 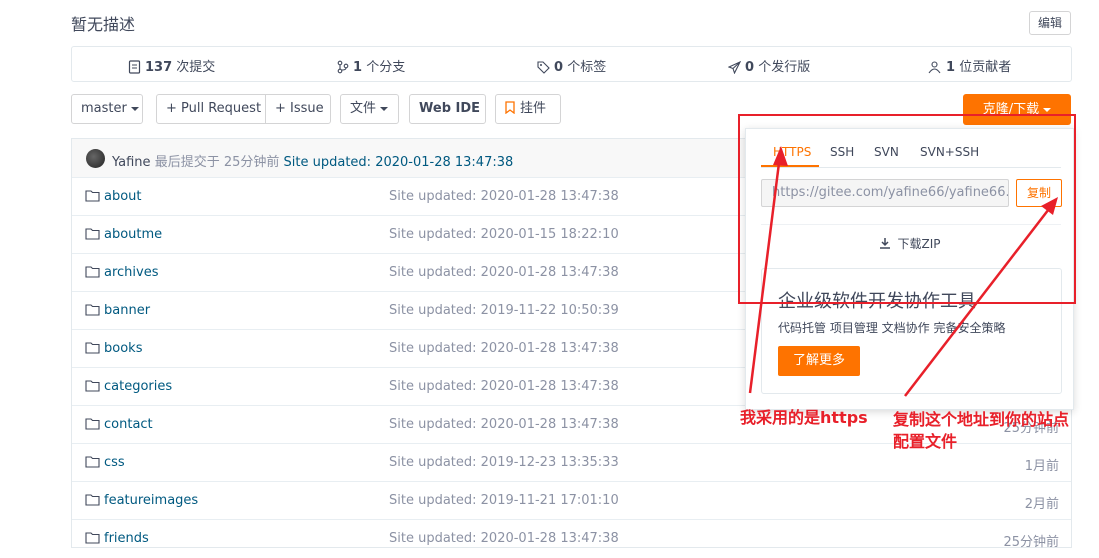 What do you see at coordinates (298, 109) in the screenshot?
I see `issue-button: + Issue` at bounding box center [298, 109].